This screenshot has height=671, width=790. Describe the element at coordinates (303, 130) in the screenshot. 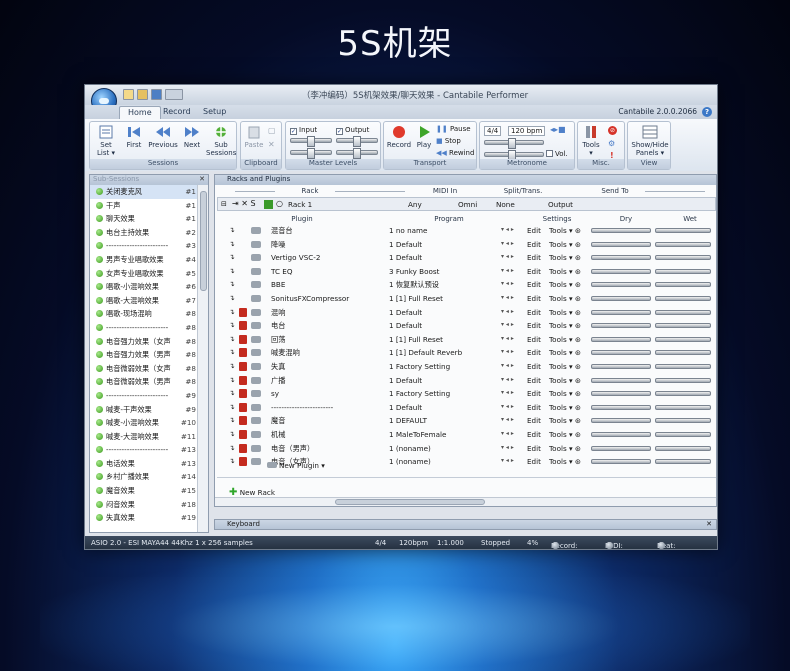

I see `input-checkbox: ✓ Input` at that location.